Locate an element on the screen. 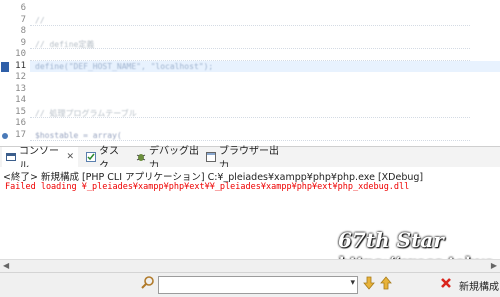  tasks-icon is located at coordinates (91, 157).